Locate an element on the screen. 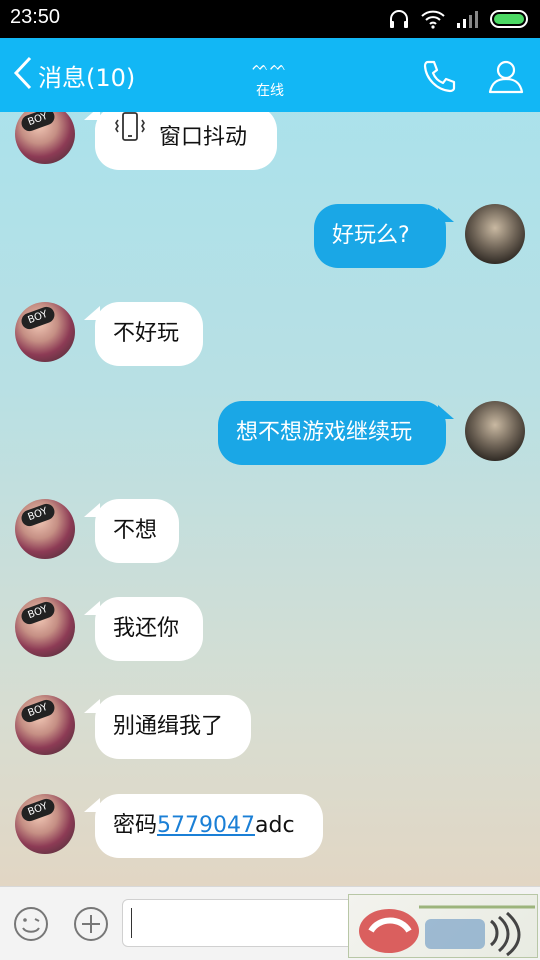 The image size is (540, 960). message-text: 窗口抖动 is located at coordinates (203, 137).